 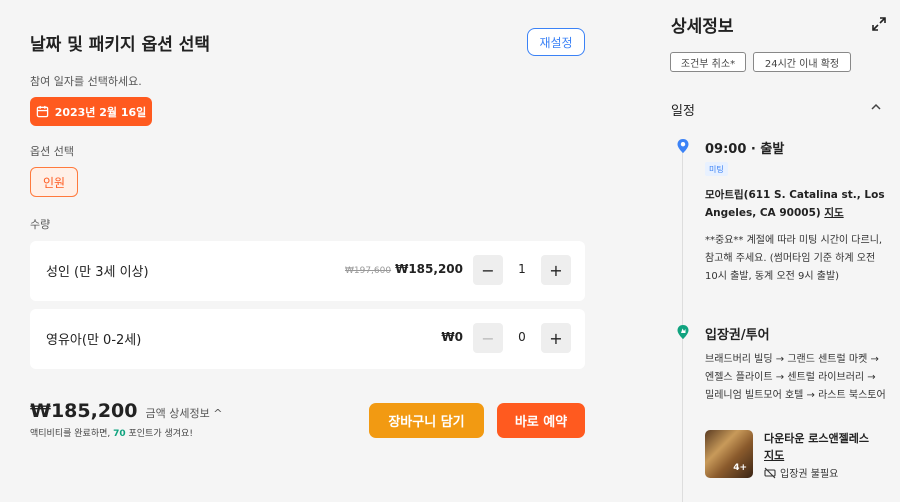 I want to click on attraction-name: 다운타운 로스앤젤레스, so click(x=817, y=438).